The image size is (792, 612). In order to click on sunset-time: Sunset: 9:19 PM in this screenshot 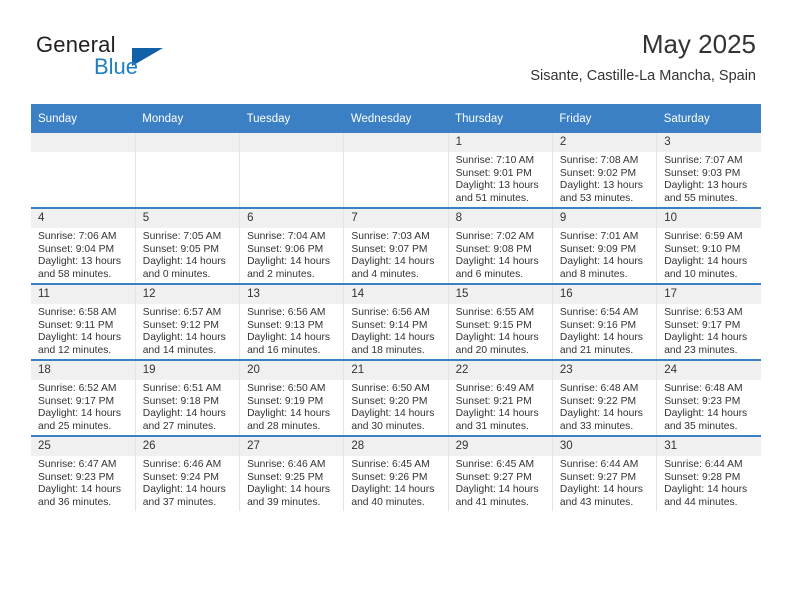, I will do `click(285, 401)`.